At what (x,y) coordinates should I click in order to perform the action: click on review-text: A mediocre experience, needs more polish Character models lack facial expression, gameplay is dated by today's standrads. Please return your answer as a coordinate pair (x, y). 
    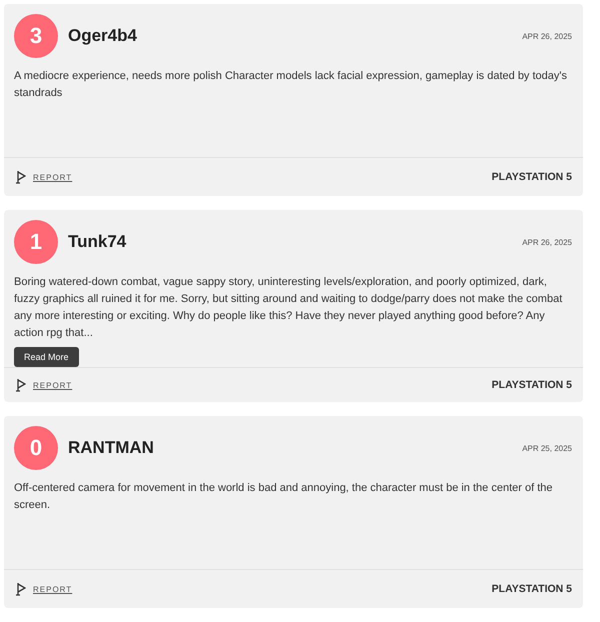
    Looking at the image, I should click on (291, 85).